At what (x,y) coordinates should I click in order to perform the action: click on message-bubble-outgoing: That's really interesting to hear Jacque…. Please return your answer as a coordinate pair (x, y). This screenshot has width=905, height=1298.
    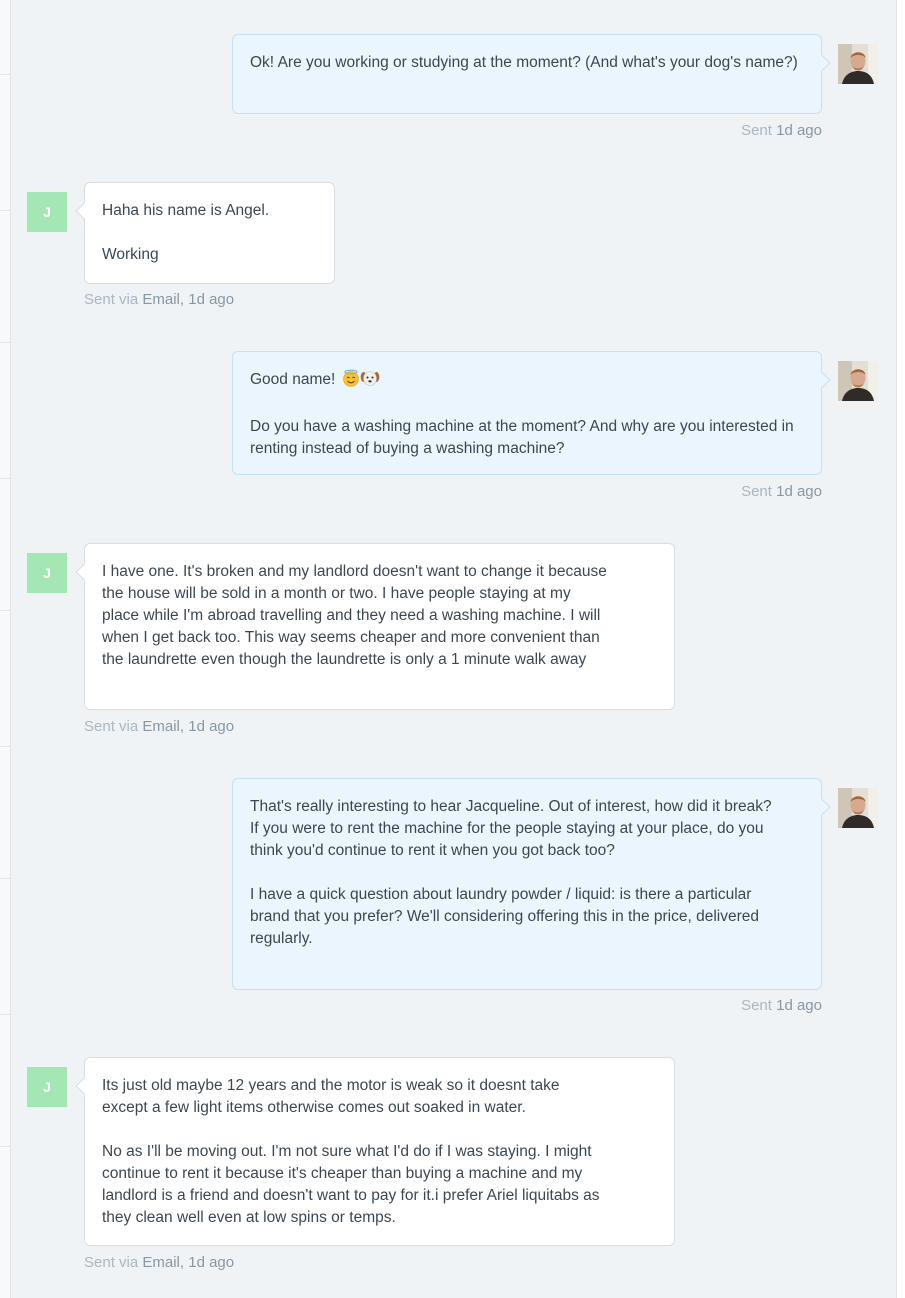
    Looking at the image, I should click on (531, 884).